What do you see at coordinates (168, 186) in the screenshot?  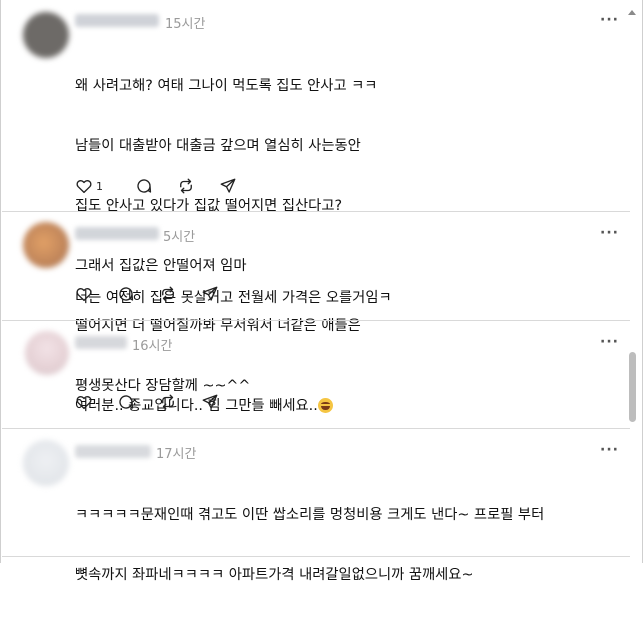 I see `post-actions: 1` at bounding box center [168, 186].